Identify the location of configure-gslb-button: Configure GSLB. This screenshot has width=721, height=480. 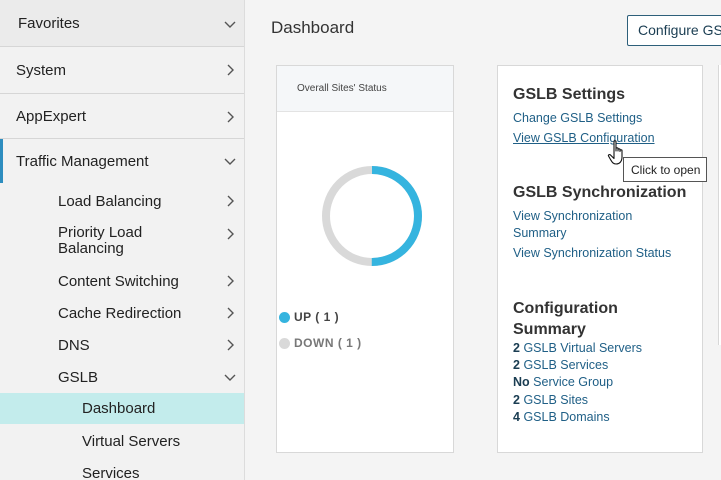
(674, 30).